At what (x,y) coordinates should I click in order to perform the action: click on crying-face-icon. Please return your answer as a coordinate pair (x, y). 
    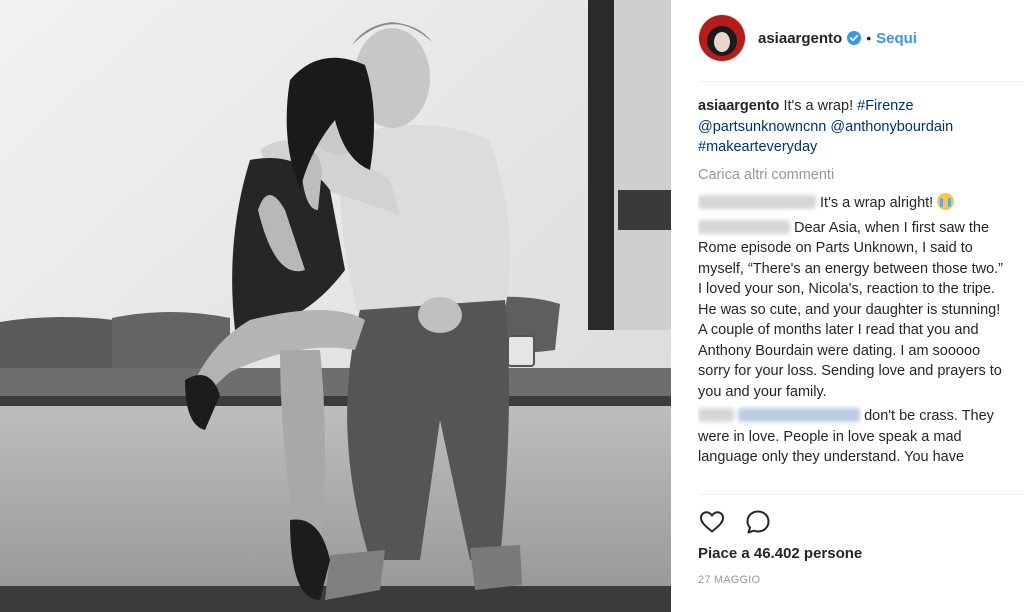
    Looking at the image, I should click on (946, 201).